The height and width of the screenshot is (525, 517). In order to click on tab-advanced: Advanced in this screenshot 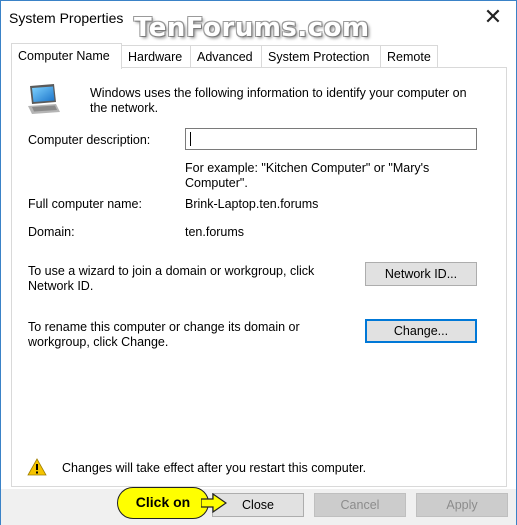, I will do `click(226, 56)`.